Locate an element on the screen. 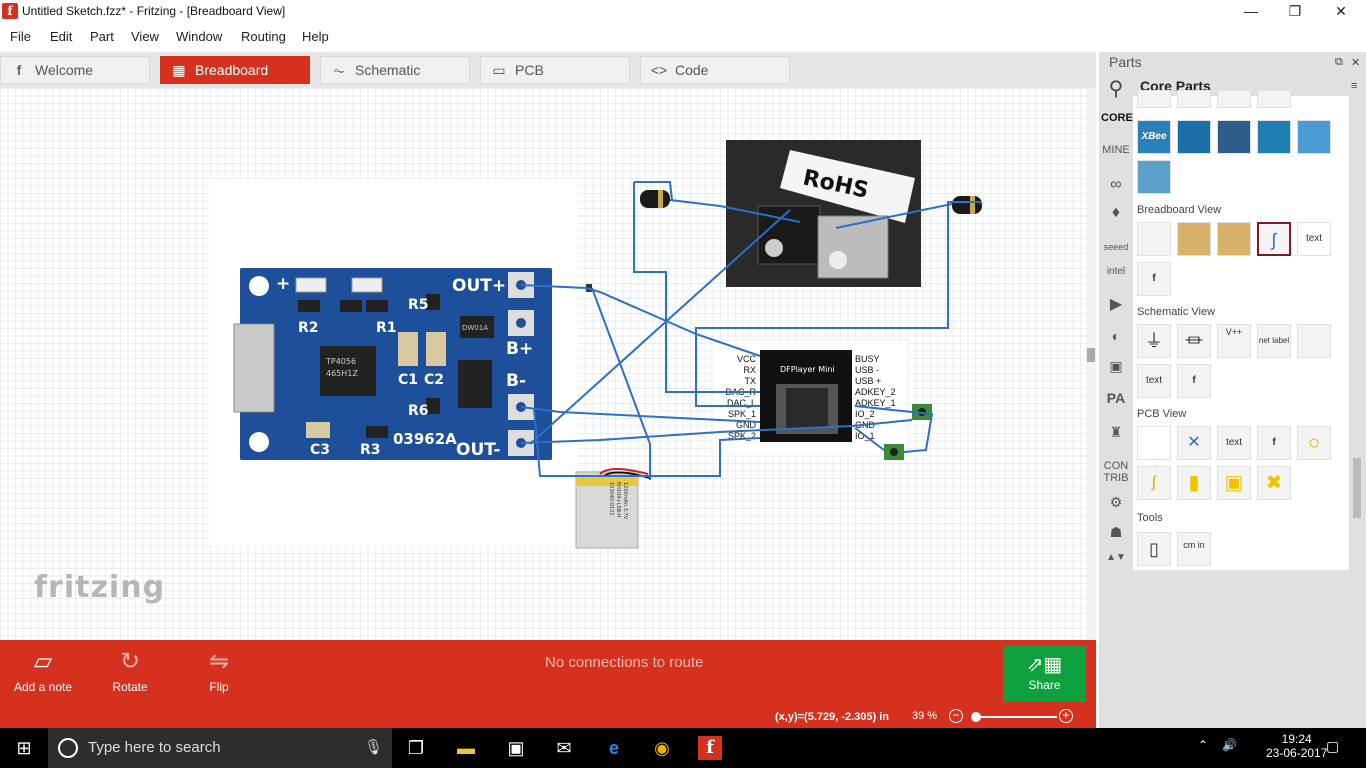  chrome-icon: ◉ is located at coordinates (662, 748).